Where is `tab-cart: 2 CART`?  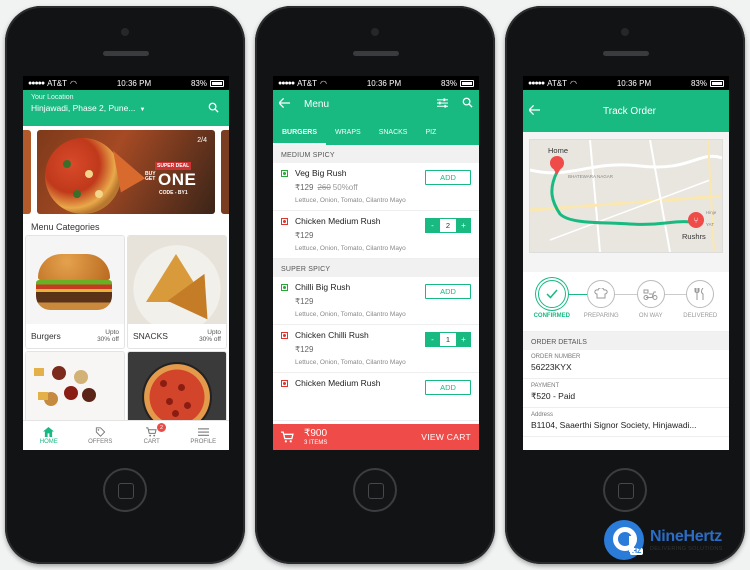 tab-cart: 2 CART is located at coordinates (152, 435).